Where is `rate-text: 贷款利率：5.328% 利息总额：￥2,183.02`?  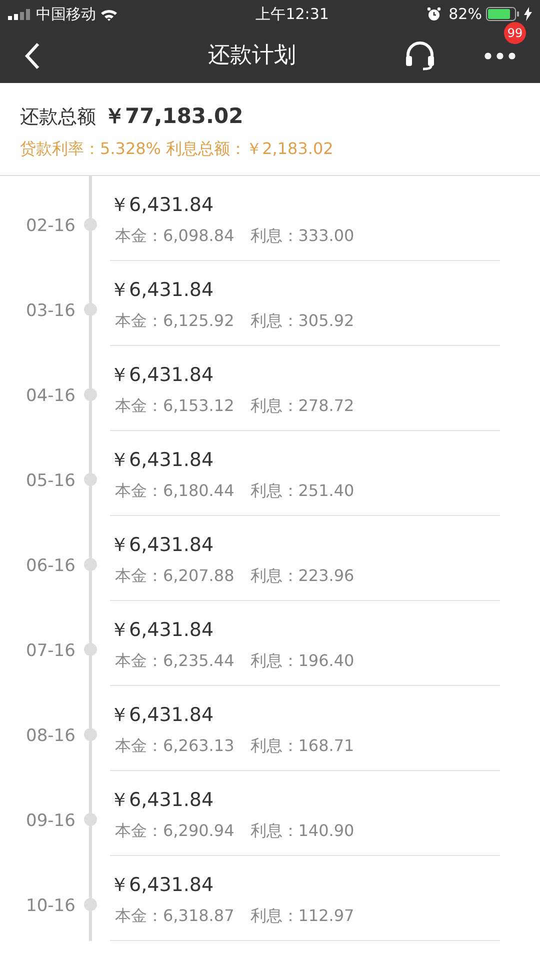
rate-text: 贷款利率：5.328% 利息总额：￥2,183.02 is located at coordinates (177, 149).